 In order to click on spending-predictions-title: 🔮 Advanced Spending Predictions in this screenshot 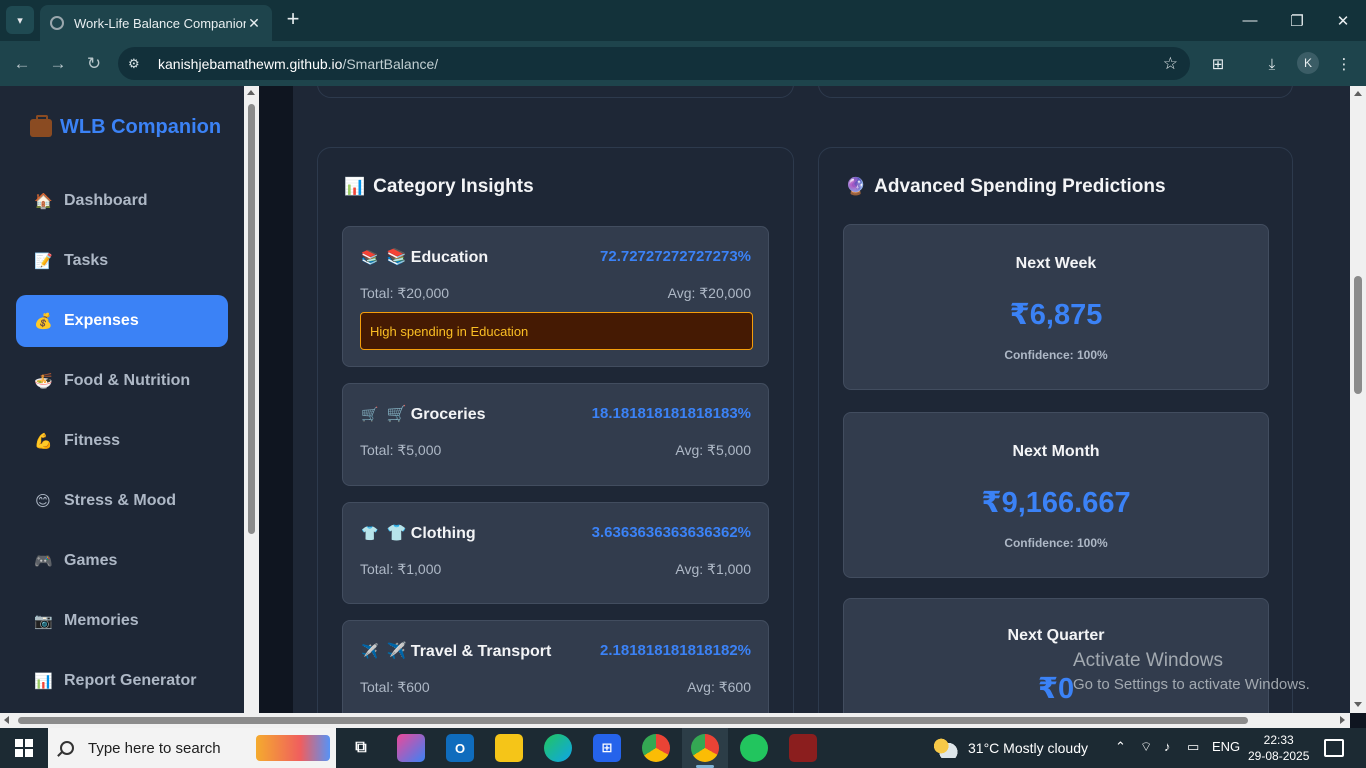, I will do `click(1005, 186)`.